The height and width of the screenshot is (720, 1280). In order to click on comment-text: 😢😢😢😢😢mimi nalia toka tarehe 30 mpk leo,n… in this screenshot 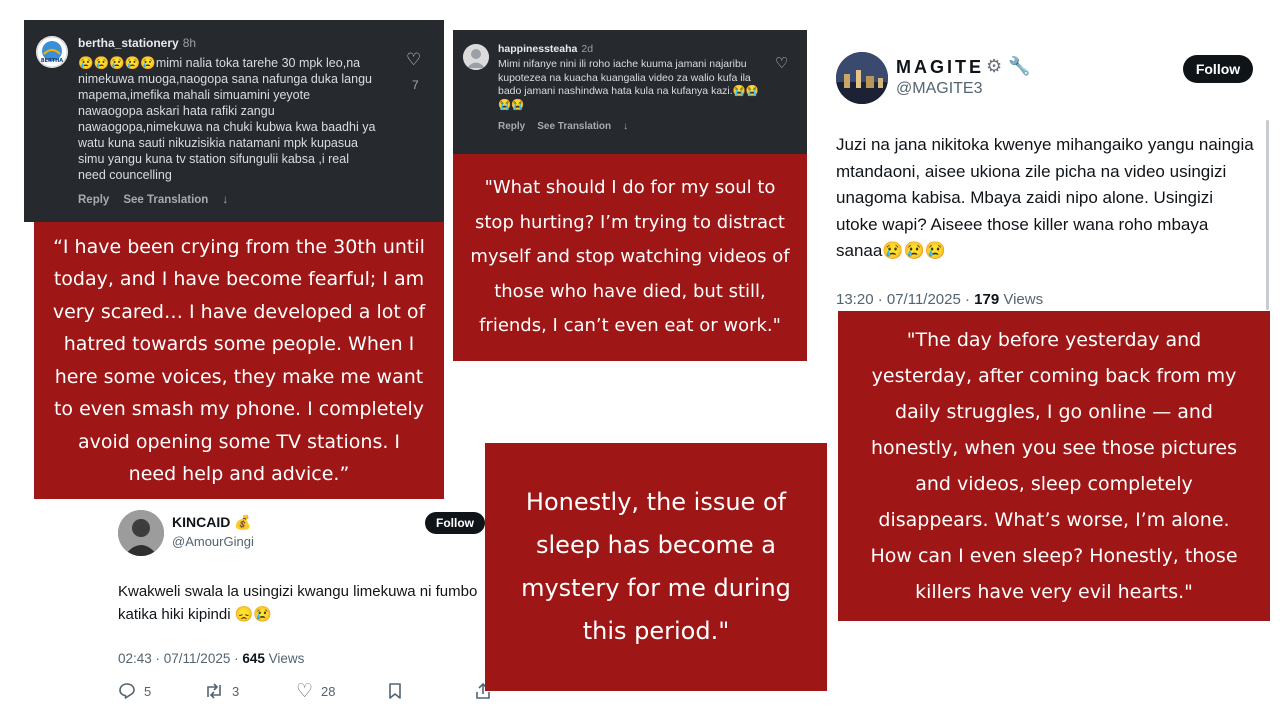, I will do `click(227, 119)`.